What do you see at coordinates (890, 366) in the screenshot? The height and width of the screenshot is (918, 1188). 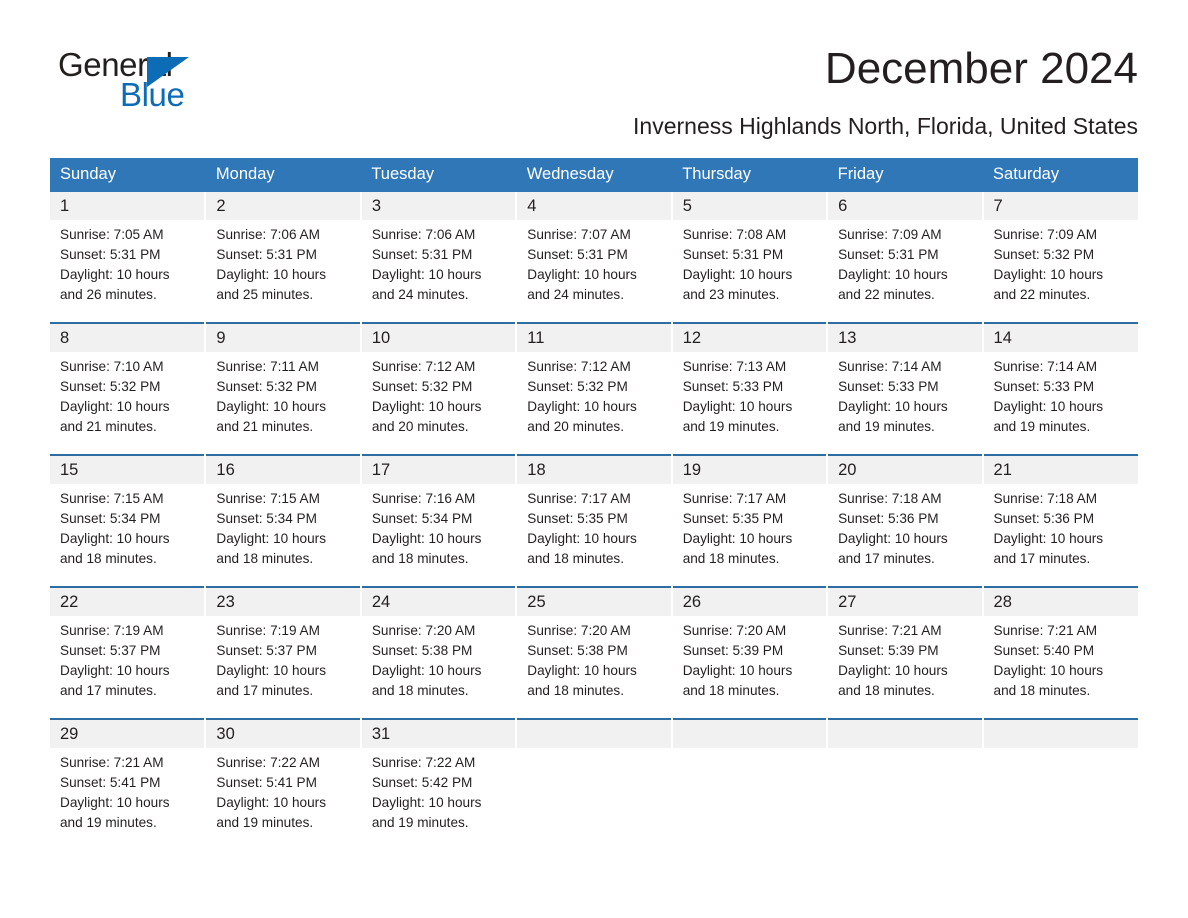 I see `sunrise-text: Sunrise: 7:14 AM` at bounding box center [890, 366].